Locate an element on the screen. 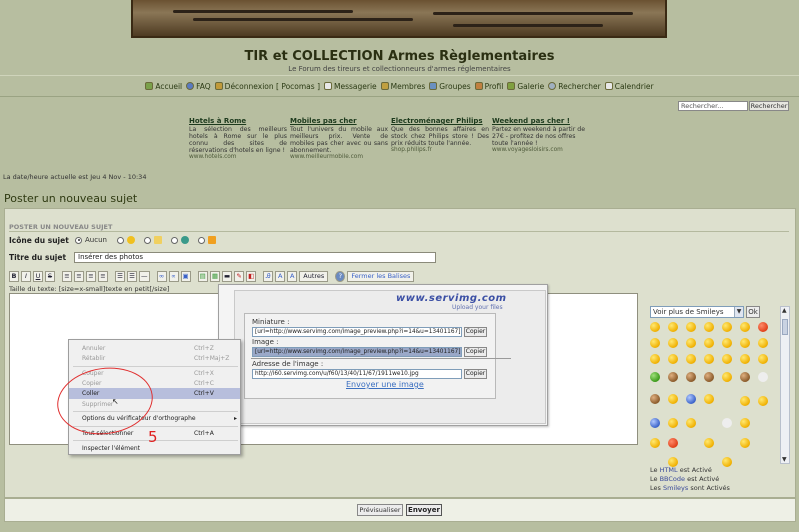 Image resolution: width=799 pixels, height=532 pixels. icon-radio-pencil is located at coordinates (201, 240).